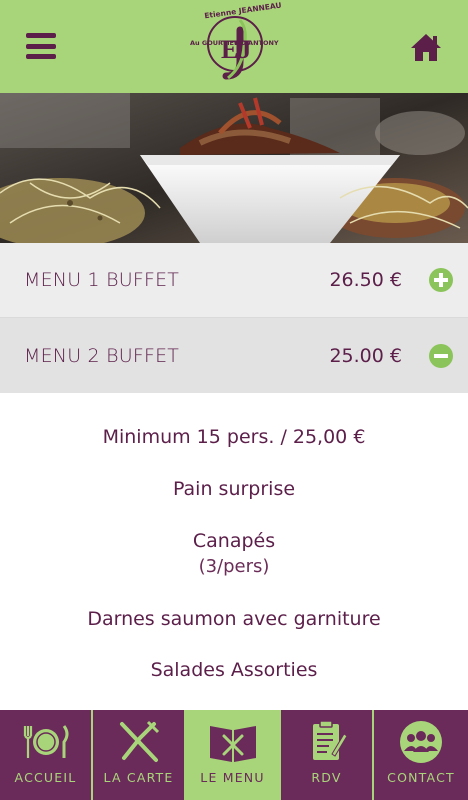 The width and height of the screenshot is (468, 800). I want to click on nav-accueil: ACCUEIL, so click(46, 755).